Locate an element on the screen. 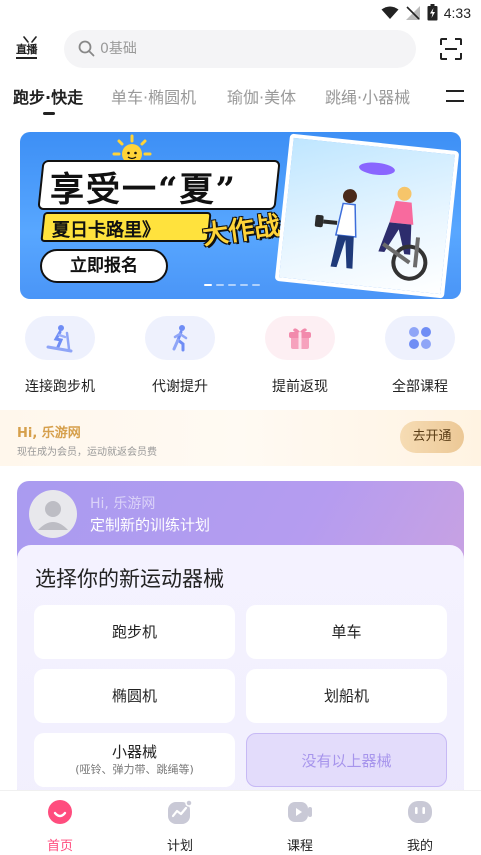 This screenshot has width=481, height=855. status-bar: 4:33 is located at coordinates (240, 13).